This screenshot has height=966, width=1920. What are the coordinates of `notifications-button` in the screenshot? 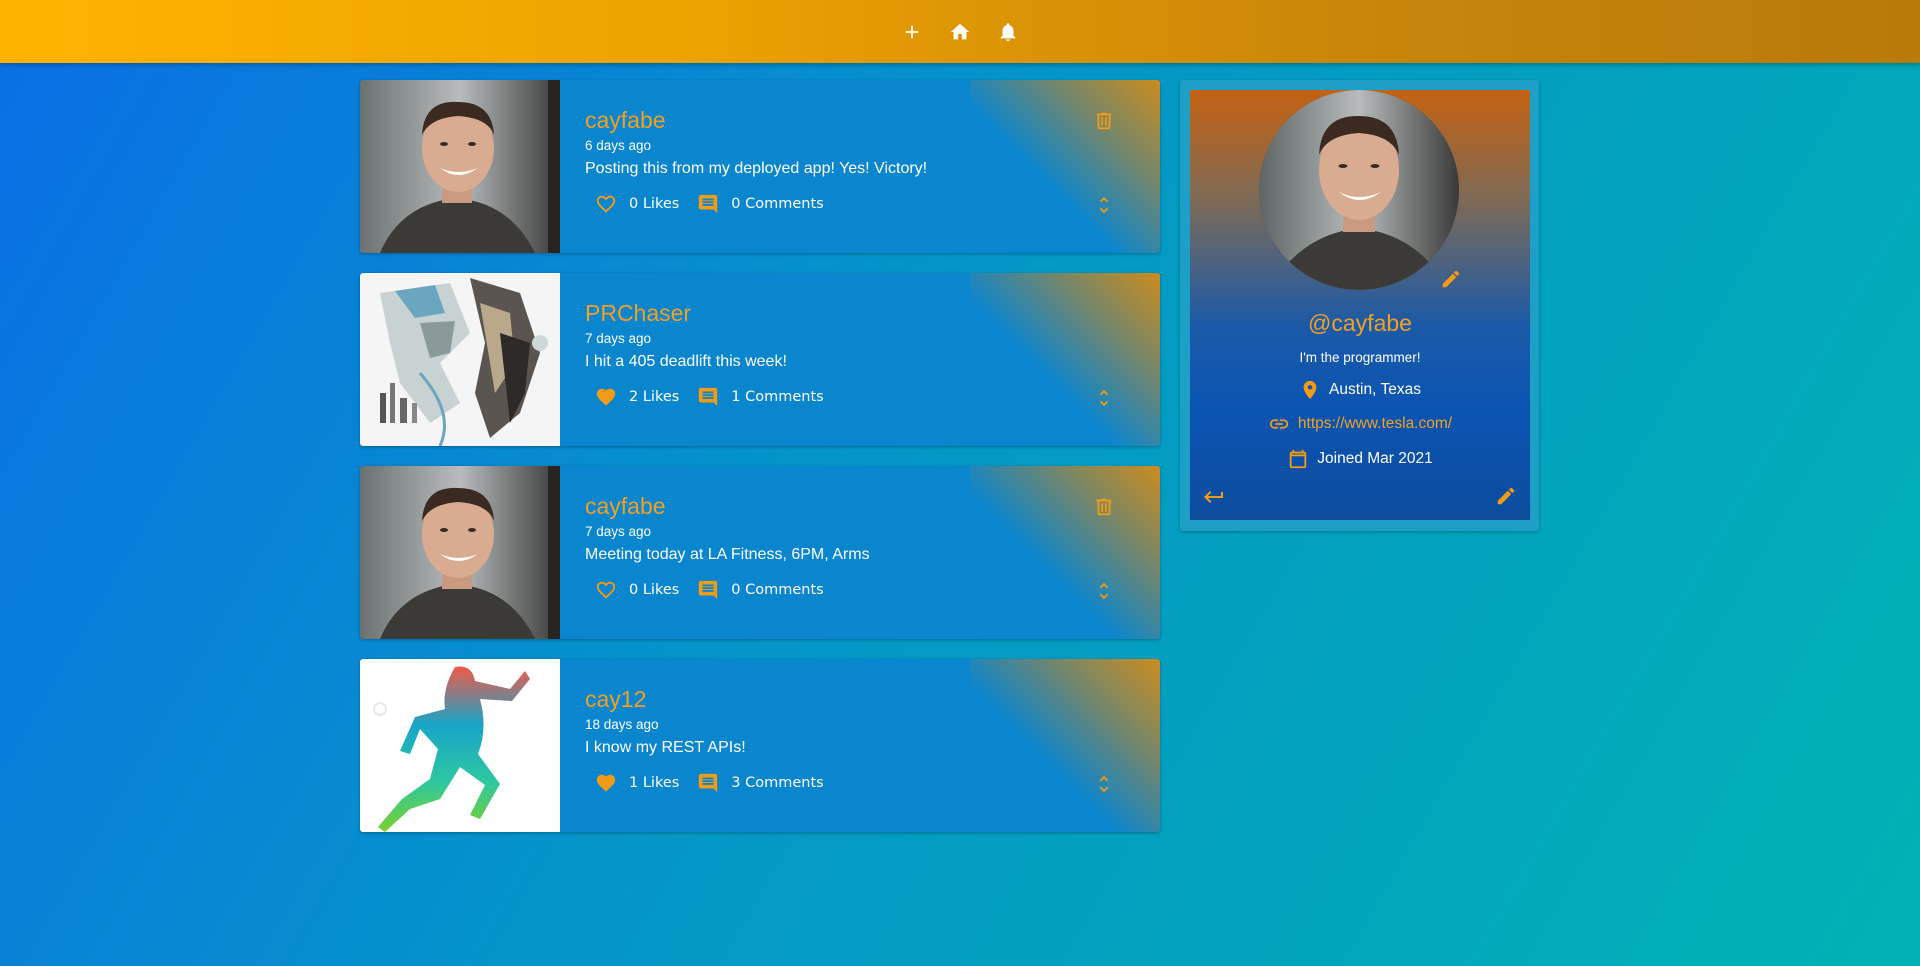 It's located at (1008, 32).